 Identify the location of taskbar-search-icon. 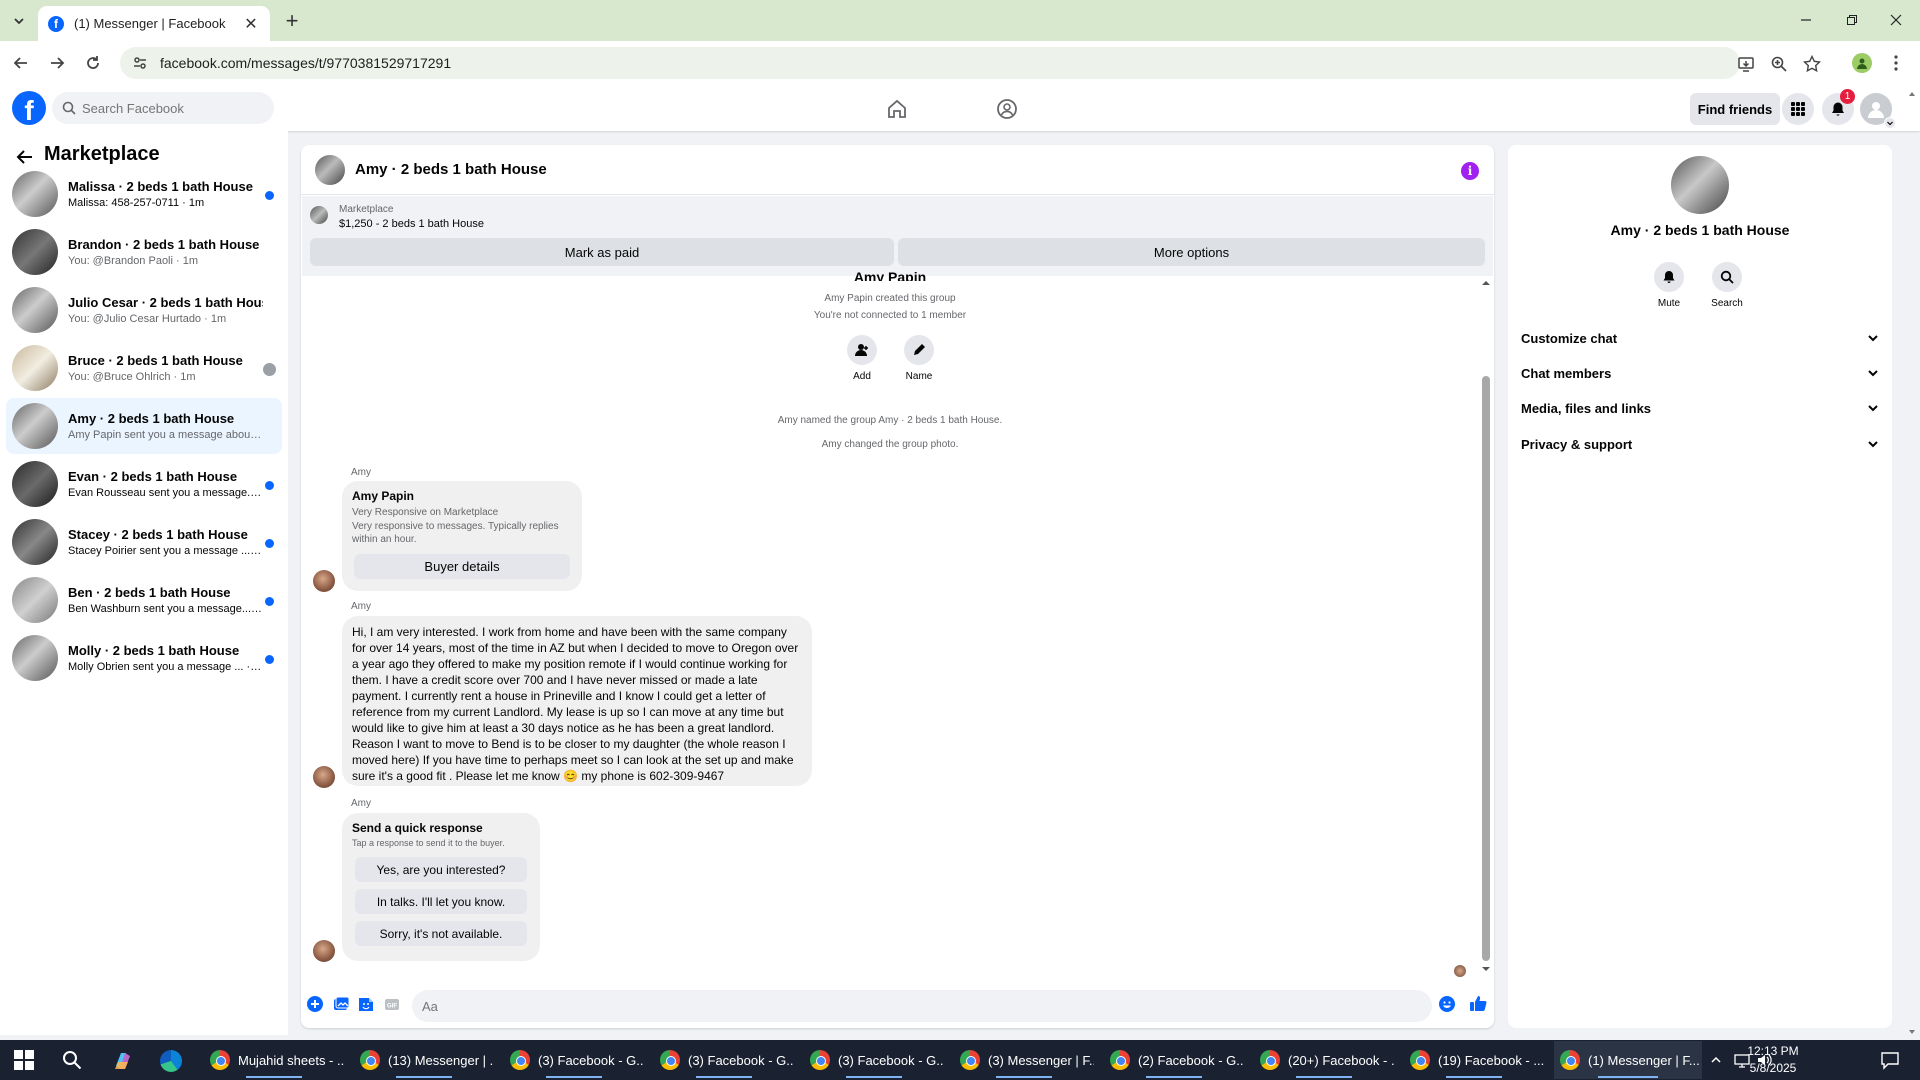
(72, 1060).